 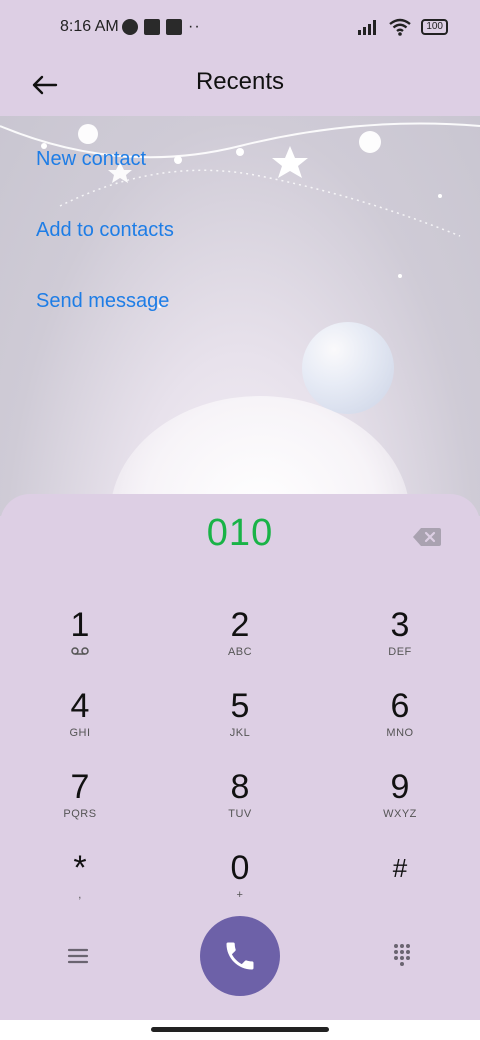 What do you see at coordinates (240, 81) in the screenshot?
I see `page-title: Recents` at bounding box center [240, 81].